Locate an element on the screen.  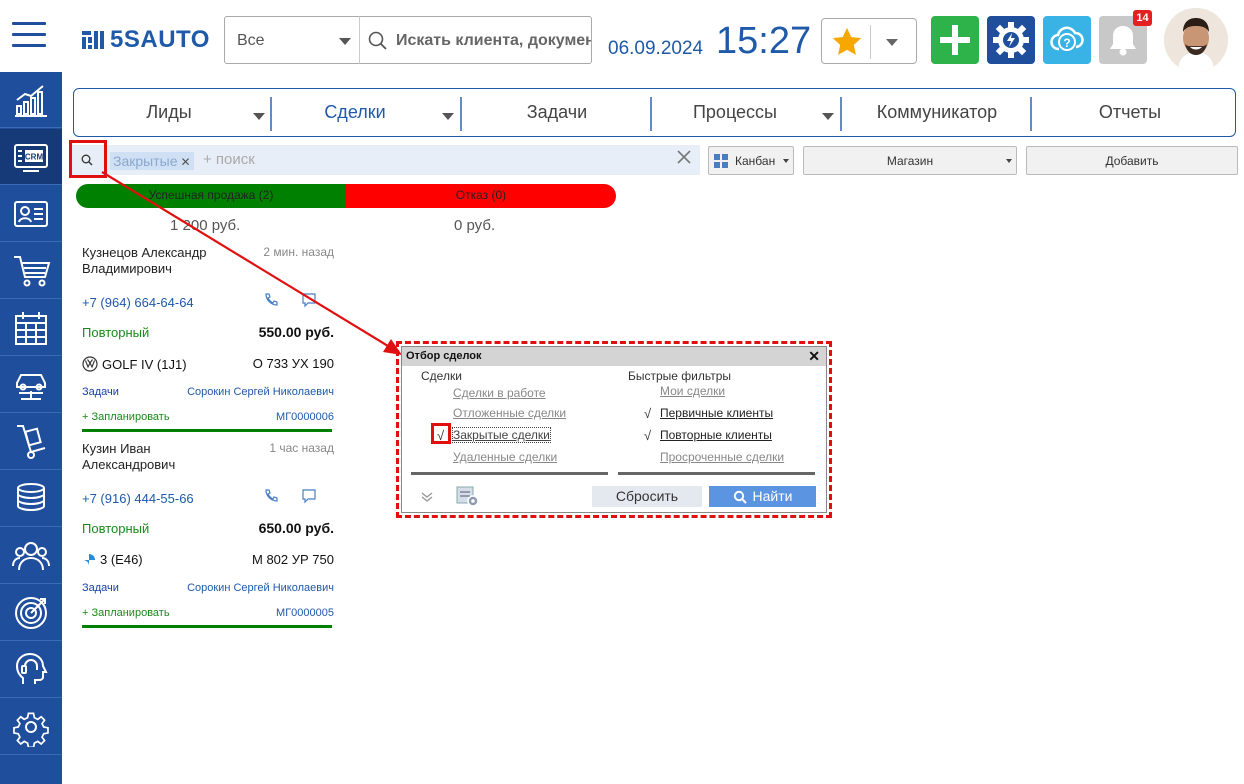
deals-divider is located at coordinates (509, 473).